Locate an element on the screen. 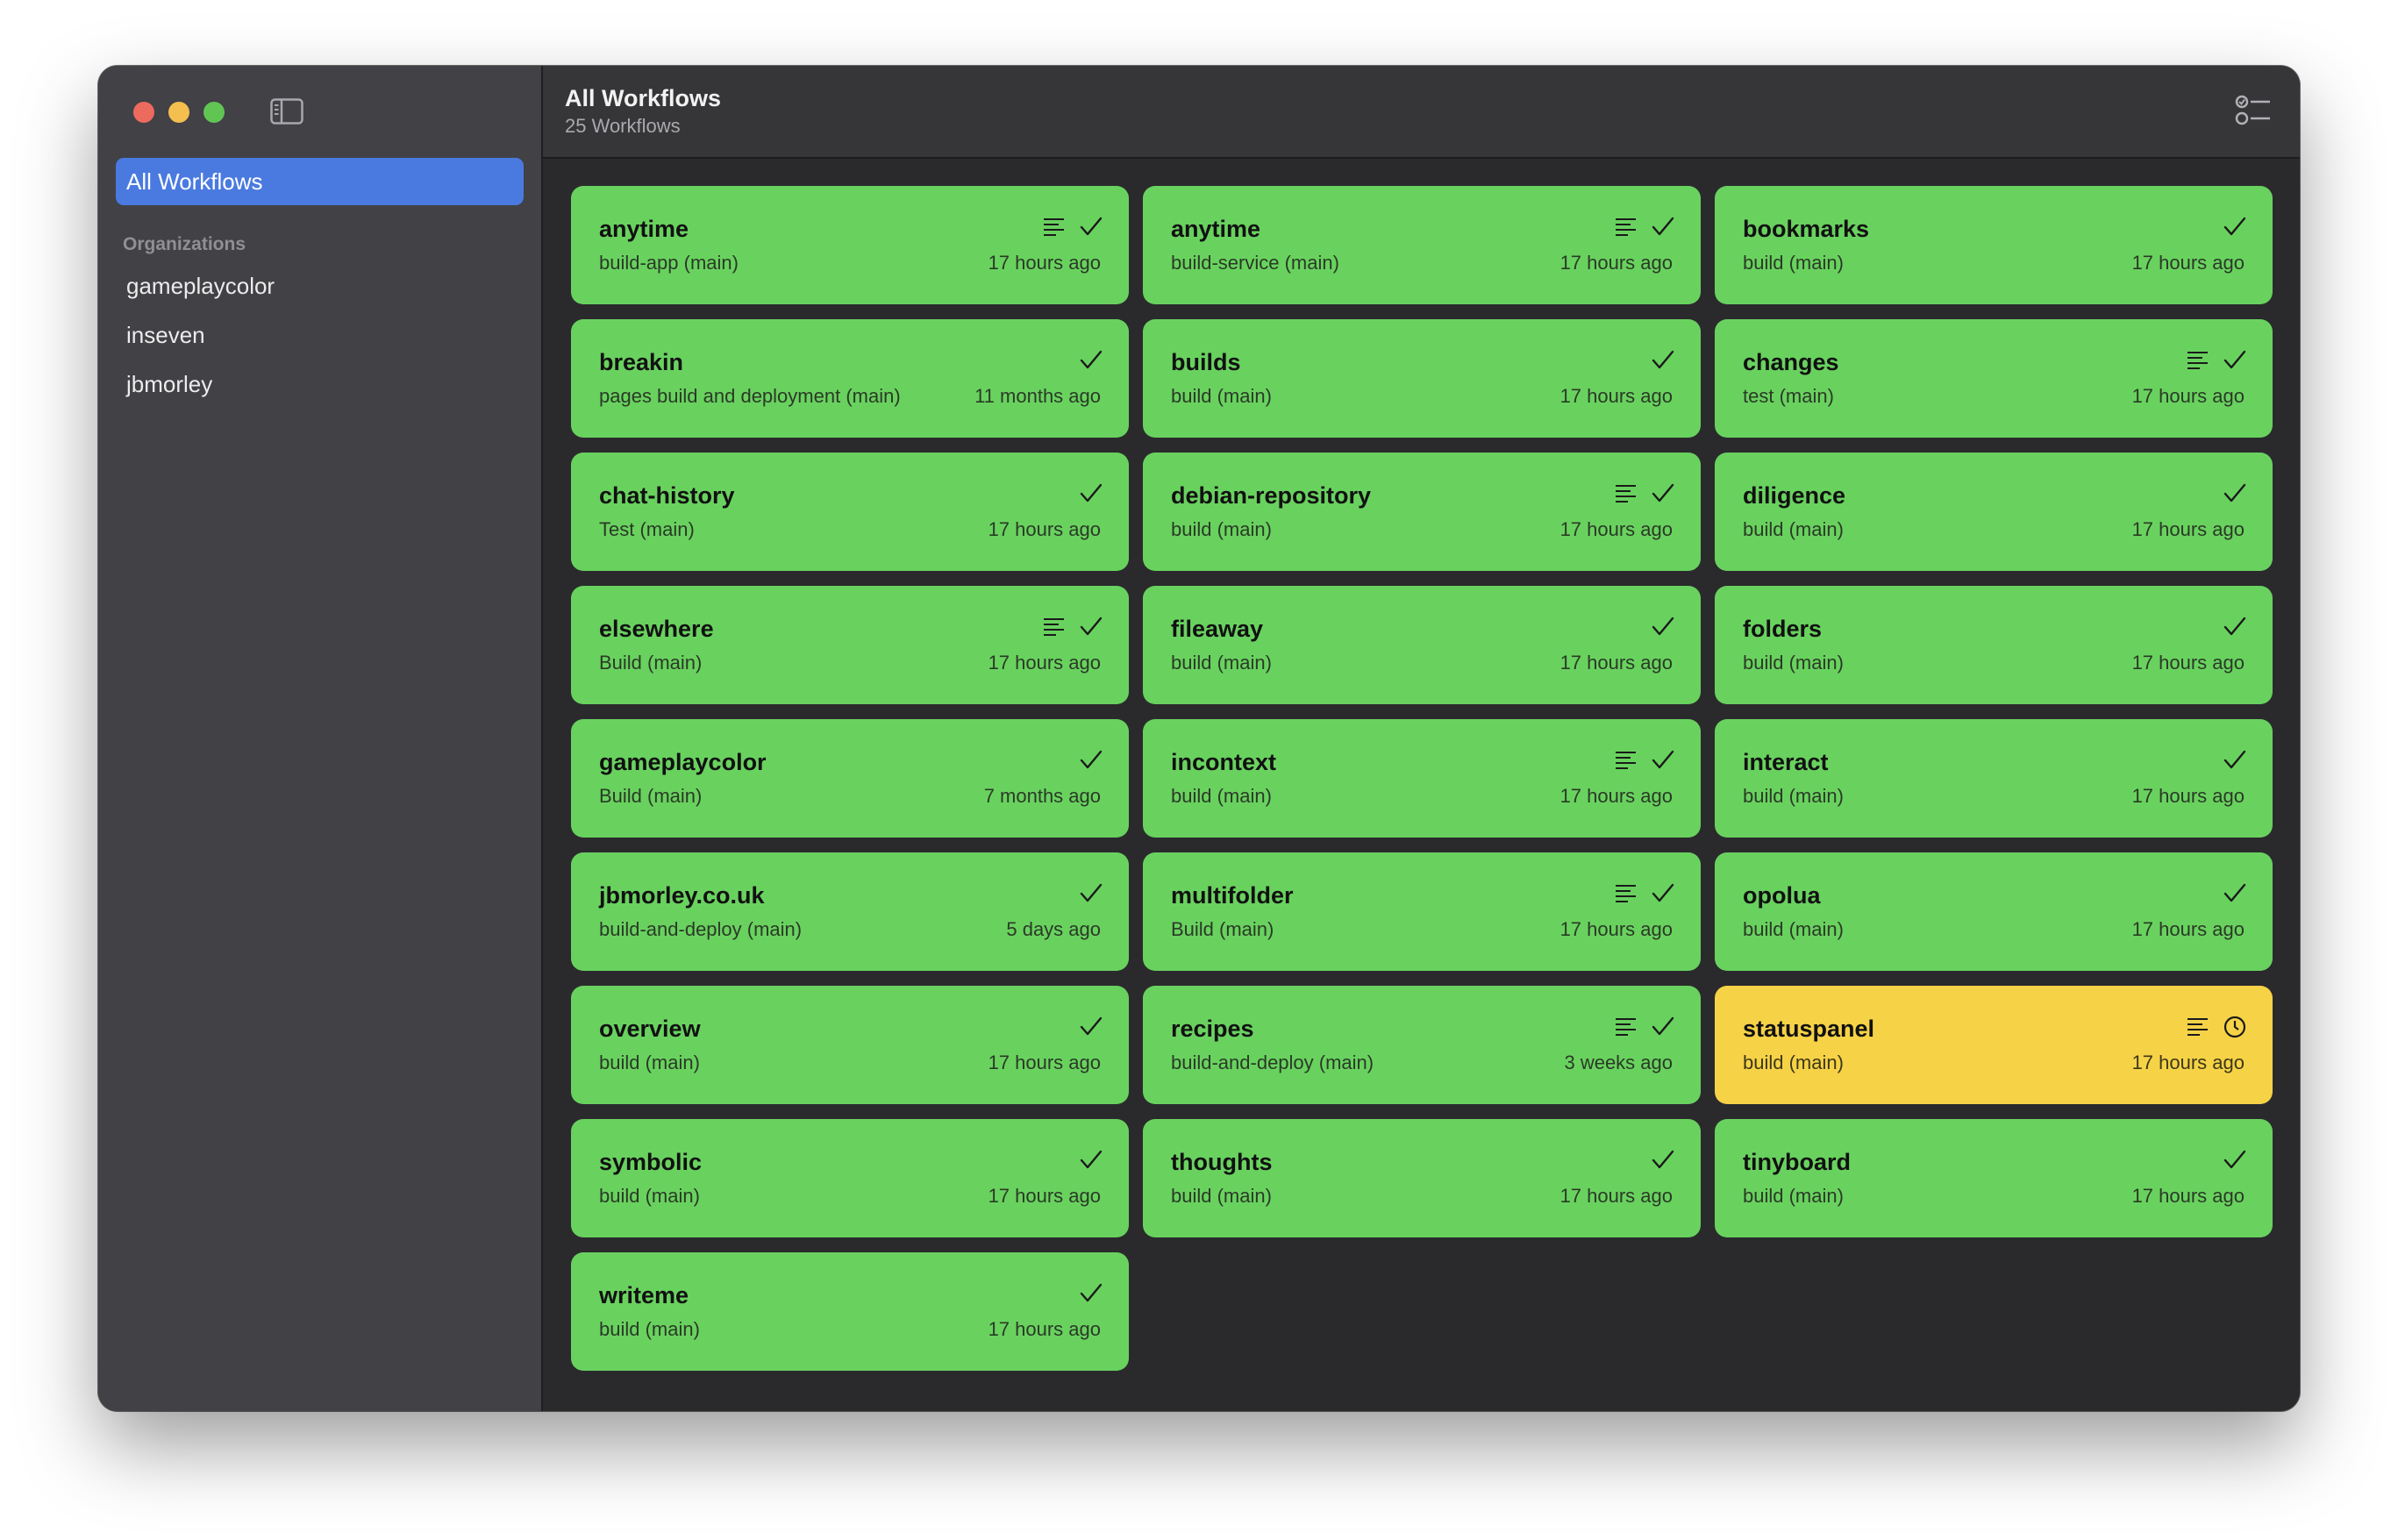  page-title: All Workflows is located at coordinates (643, 98).